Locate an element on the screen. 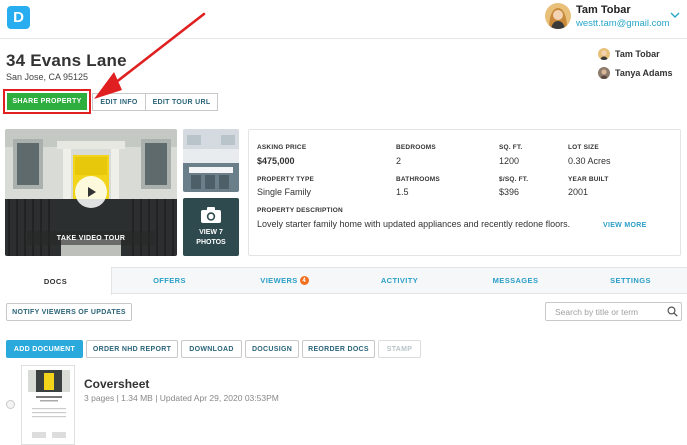 Image resolution: width=687 pixels, height=445 pixels. video-tour-label: TAKE VIDEO TOUR is located at coordinates (91, 238).